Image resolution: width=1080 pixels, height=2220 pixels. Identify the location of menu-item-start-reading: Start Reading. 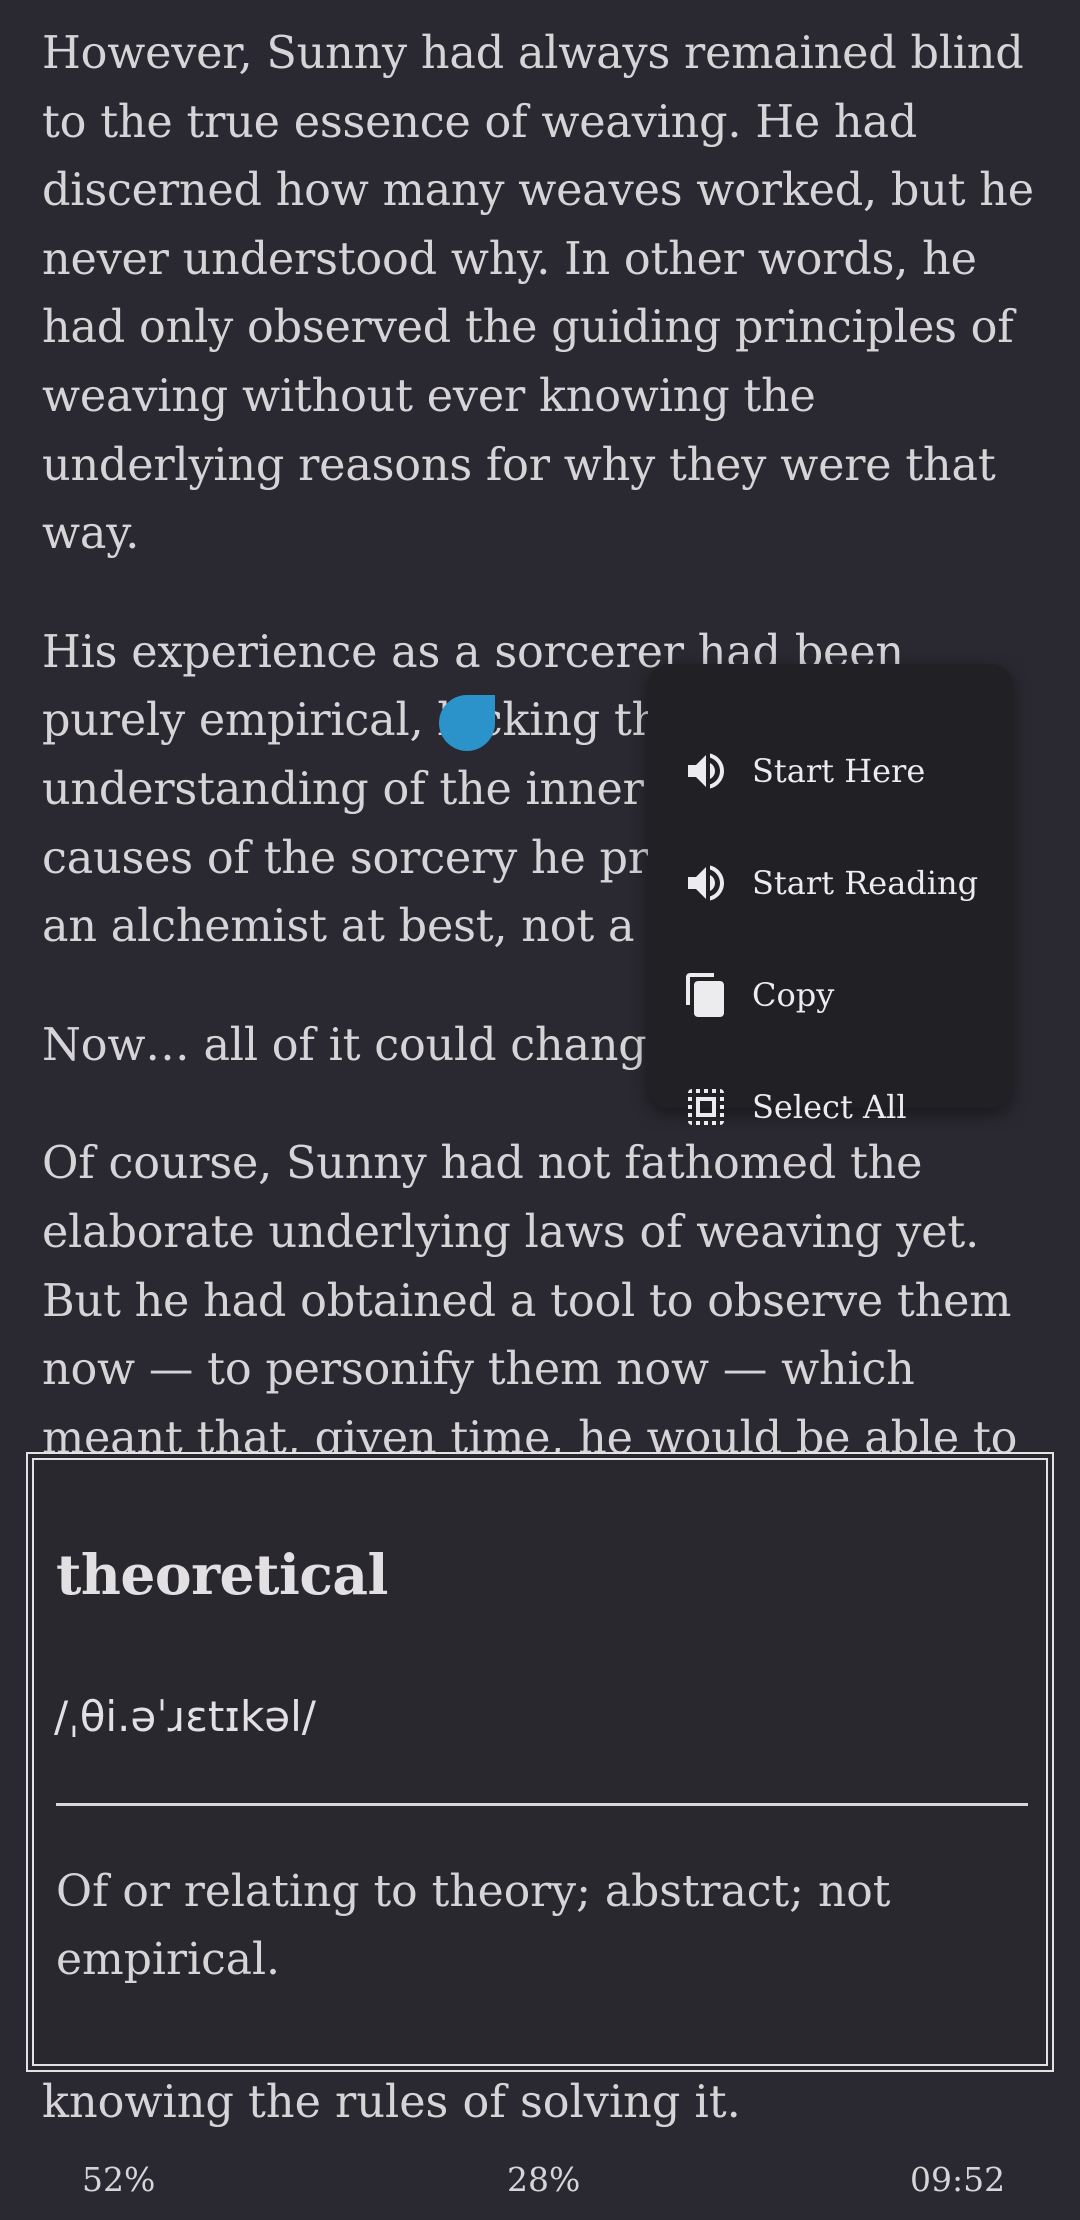
(830, 883).